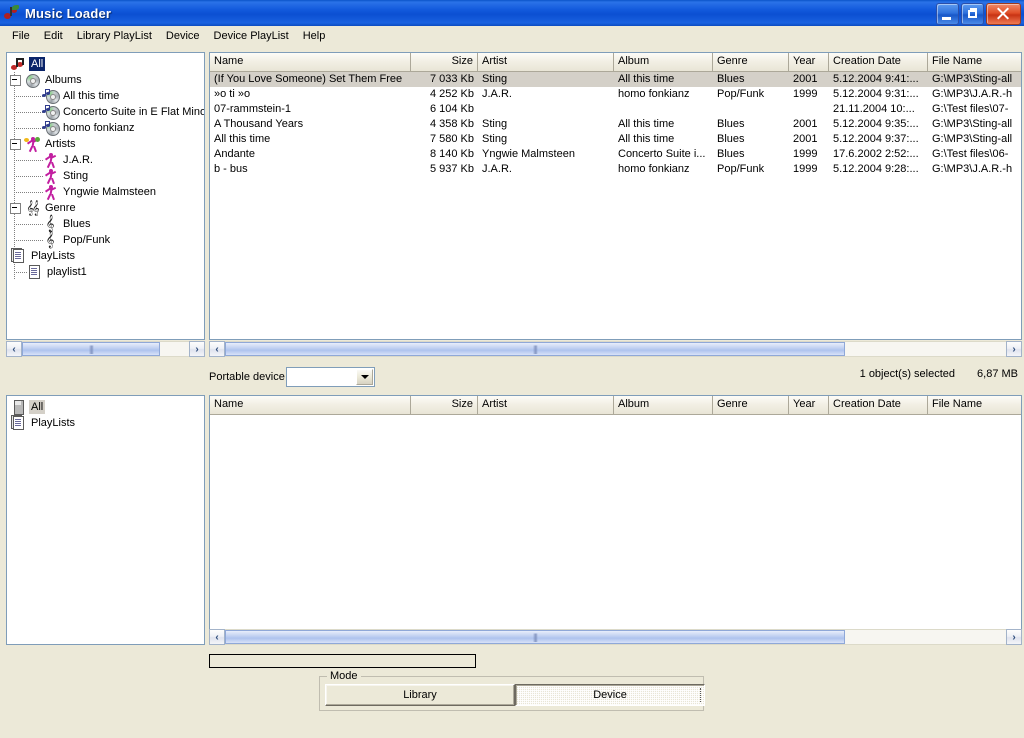 The image size is (1024, 738). Describe the element at coordinates (741, 169) in the screenshot. I see `library-list-cell: Pop/Funk` at that location.